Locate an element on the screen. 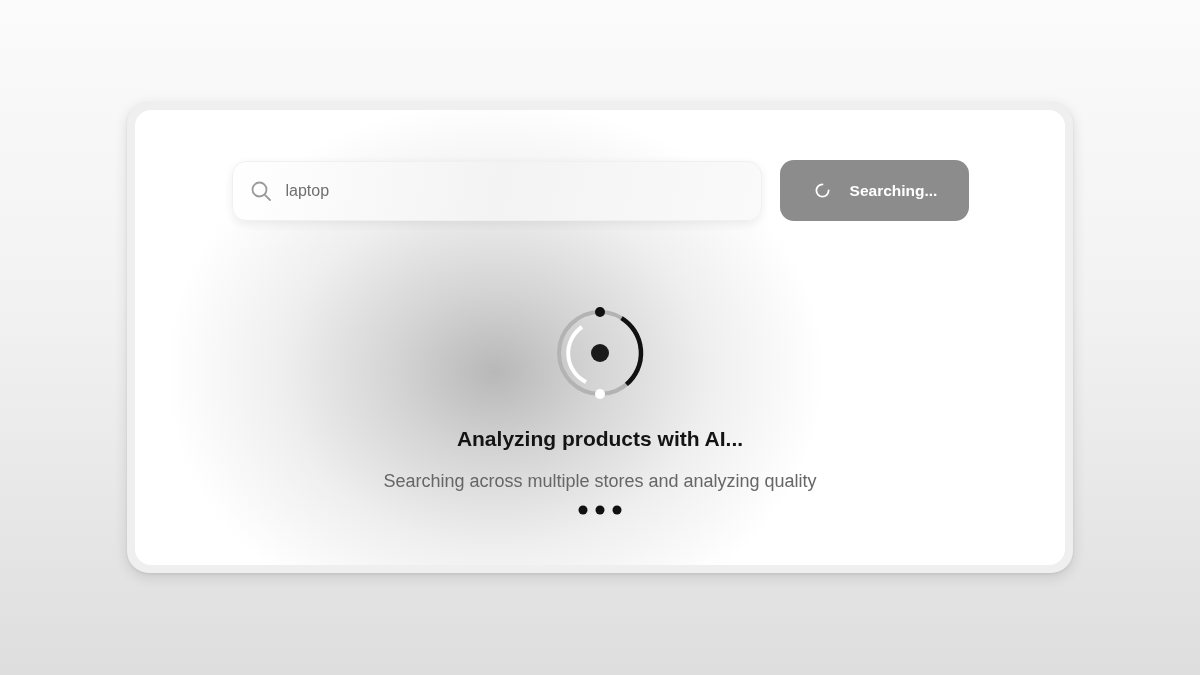  search-field: laptop is located at coordinates (496, 190).